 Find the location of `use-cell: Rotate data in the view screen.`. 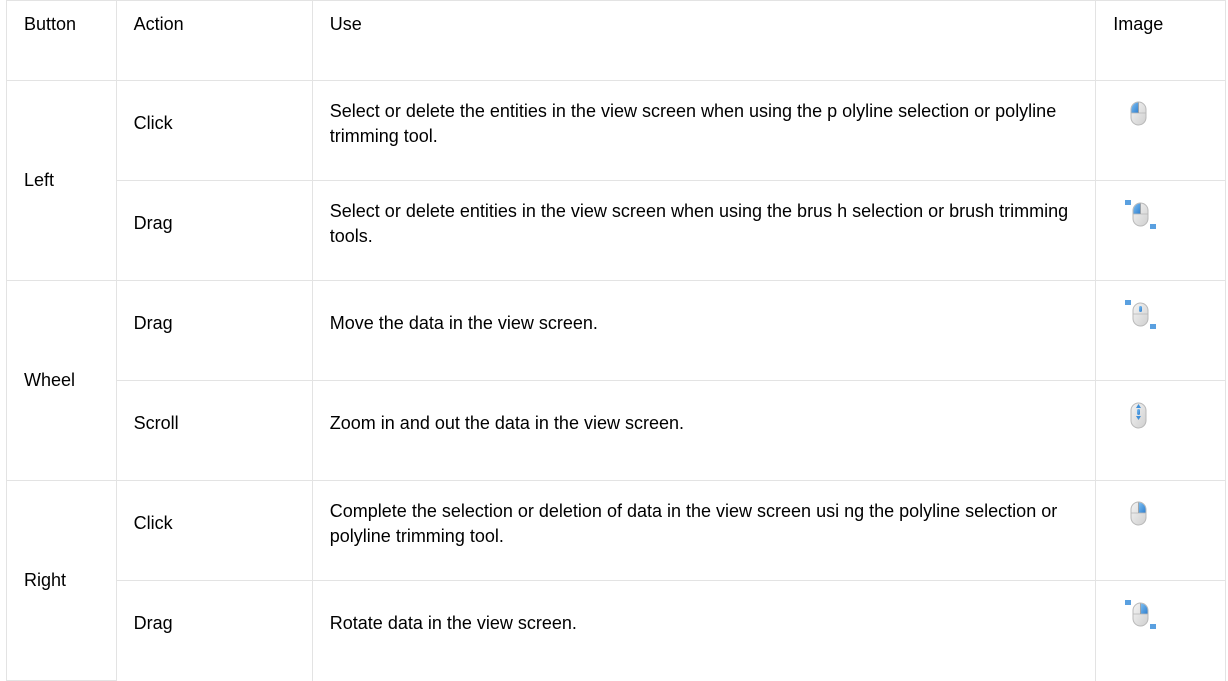

use-cell: Rotate data in the view screen. is located at coordinates (704, 630).